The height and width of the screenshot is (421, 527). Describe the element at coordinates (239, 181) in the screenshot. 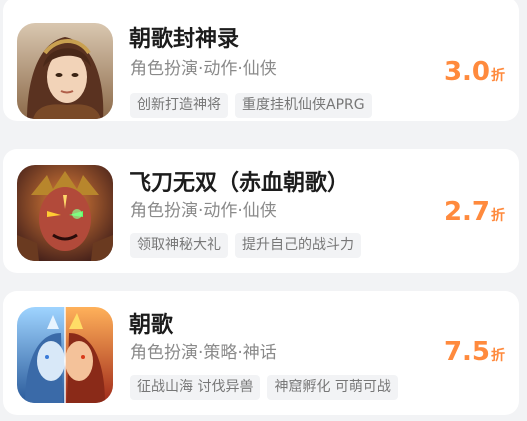

I see `game-title: 飞刀无双（赤血朝歌）` at that location.